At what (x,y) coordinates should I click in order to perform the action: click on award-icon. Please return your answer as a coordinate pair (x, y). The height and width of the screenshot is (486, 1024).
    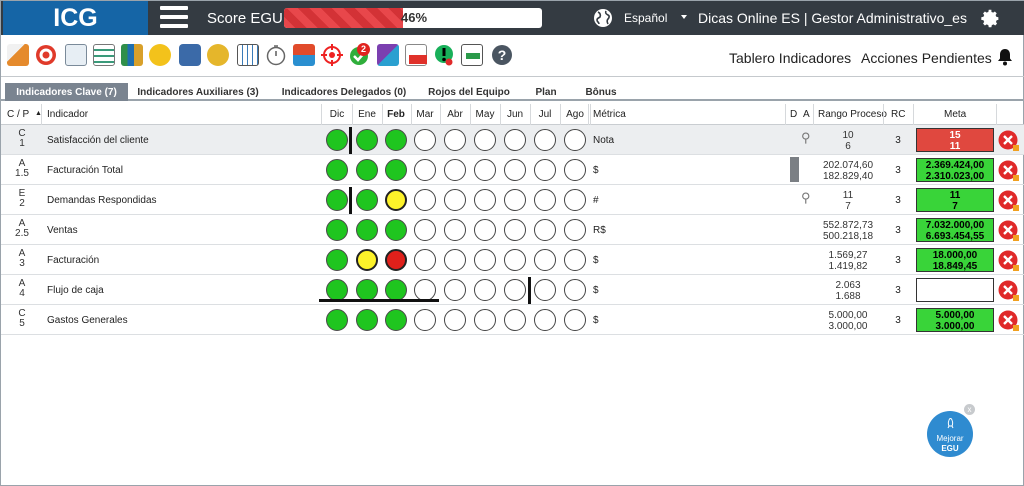
    Looking at the image, I should click on (218, 55).